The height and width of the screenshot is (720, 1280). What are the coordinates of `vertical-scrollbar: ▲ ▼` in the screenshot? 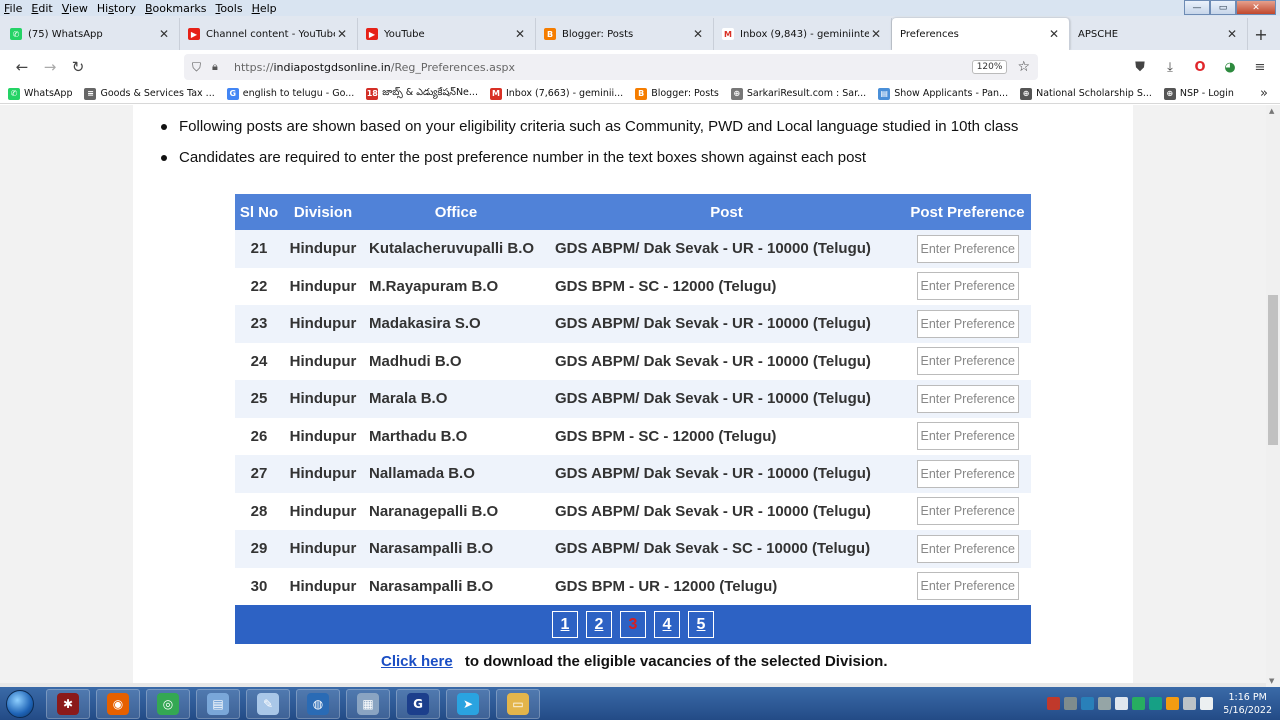 It's located at (1273, 396).